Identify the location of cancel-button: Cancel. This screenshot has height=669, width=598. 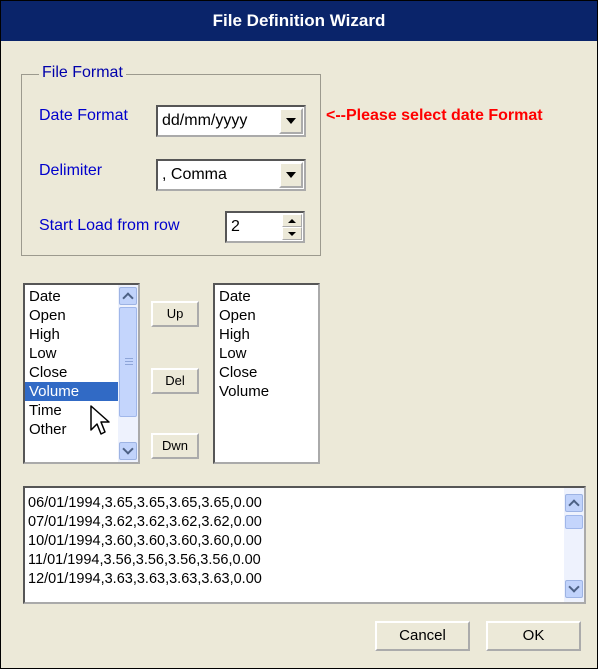
(422, 636).